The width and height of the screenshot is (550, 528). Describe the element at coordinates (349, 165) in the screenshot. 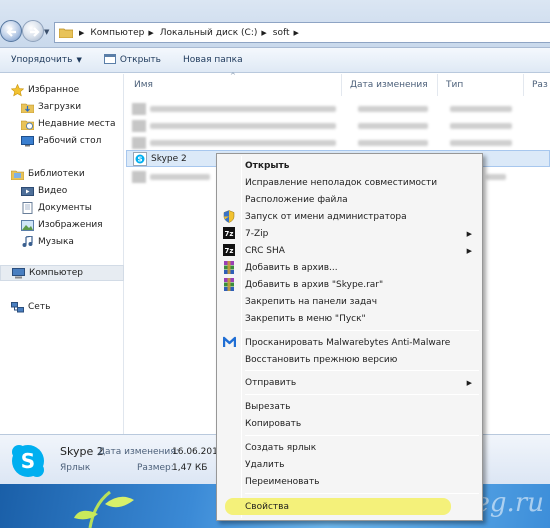

I see `menu-item-open: Открыть` at that location.